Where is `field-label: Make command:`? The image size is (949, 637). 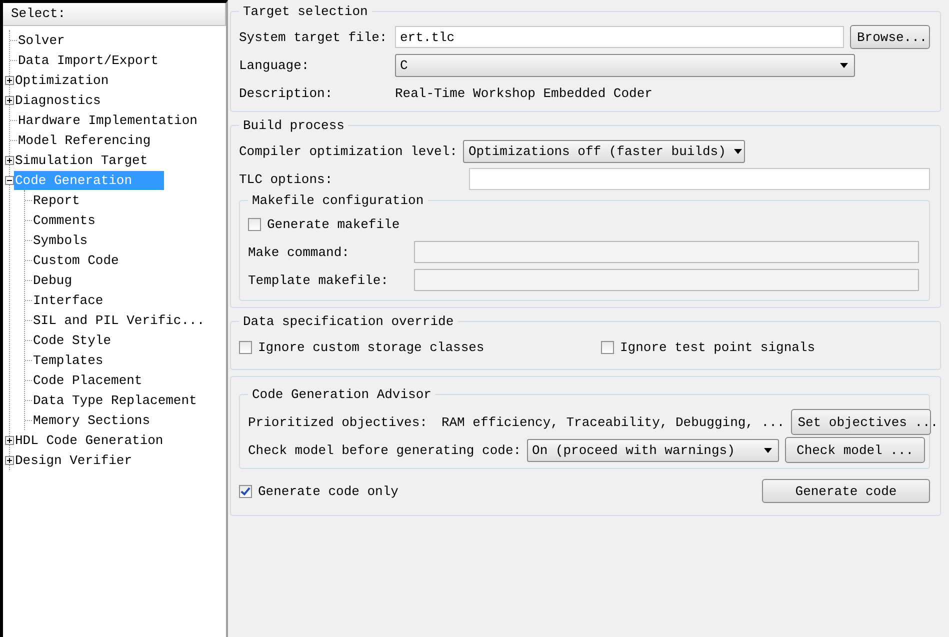
field-label: Make command: is located at coordinates (299, 252).